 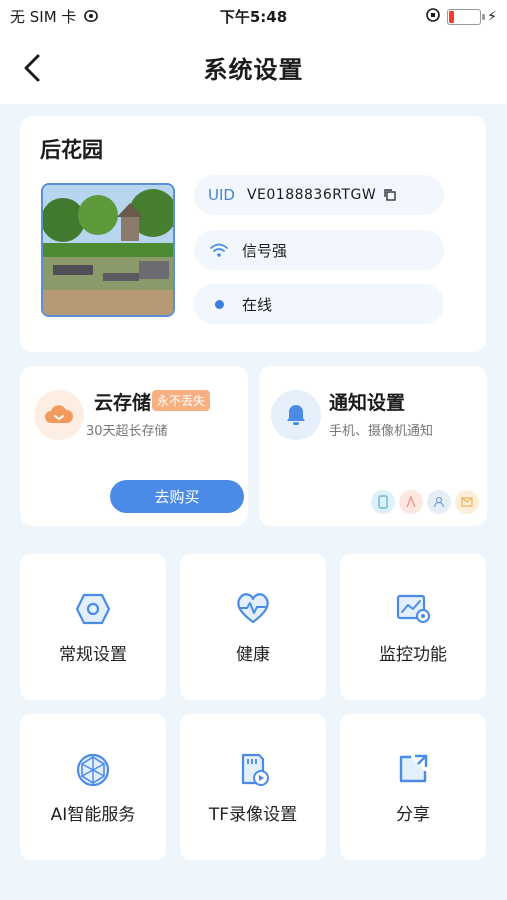 What do you see at coordinates (221, 195) in the screenshot?
I see `uid-label: UID` at bounding box center [221, 195].